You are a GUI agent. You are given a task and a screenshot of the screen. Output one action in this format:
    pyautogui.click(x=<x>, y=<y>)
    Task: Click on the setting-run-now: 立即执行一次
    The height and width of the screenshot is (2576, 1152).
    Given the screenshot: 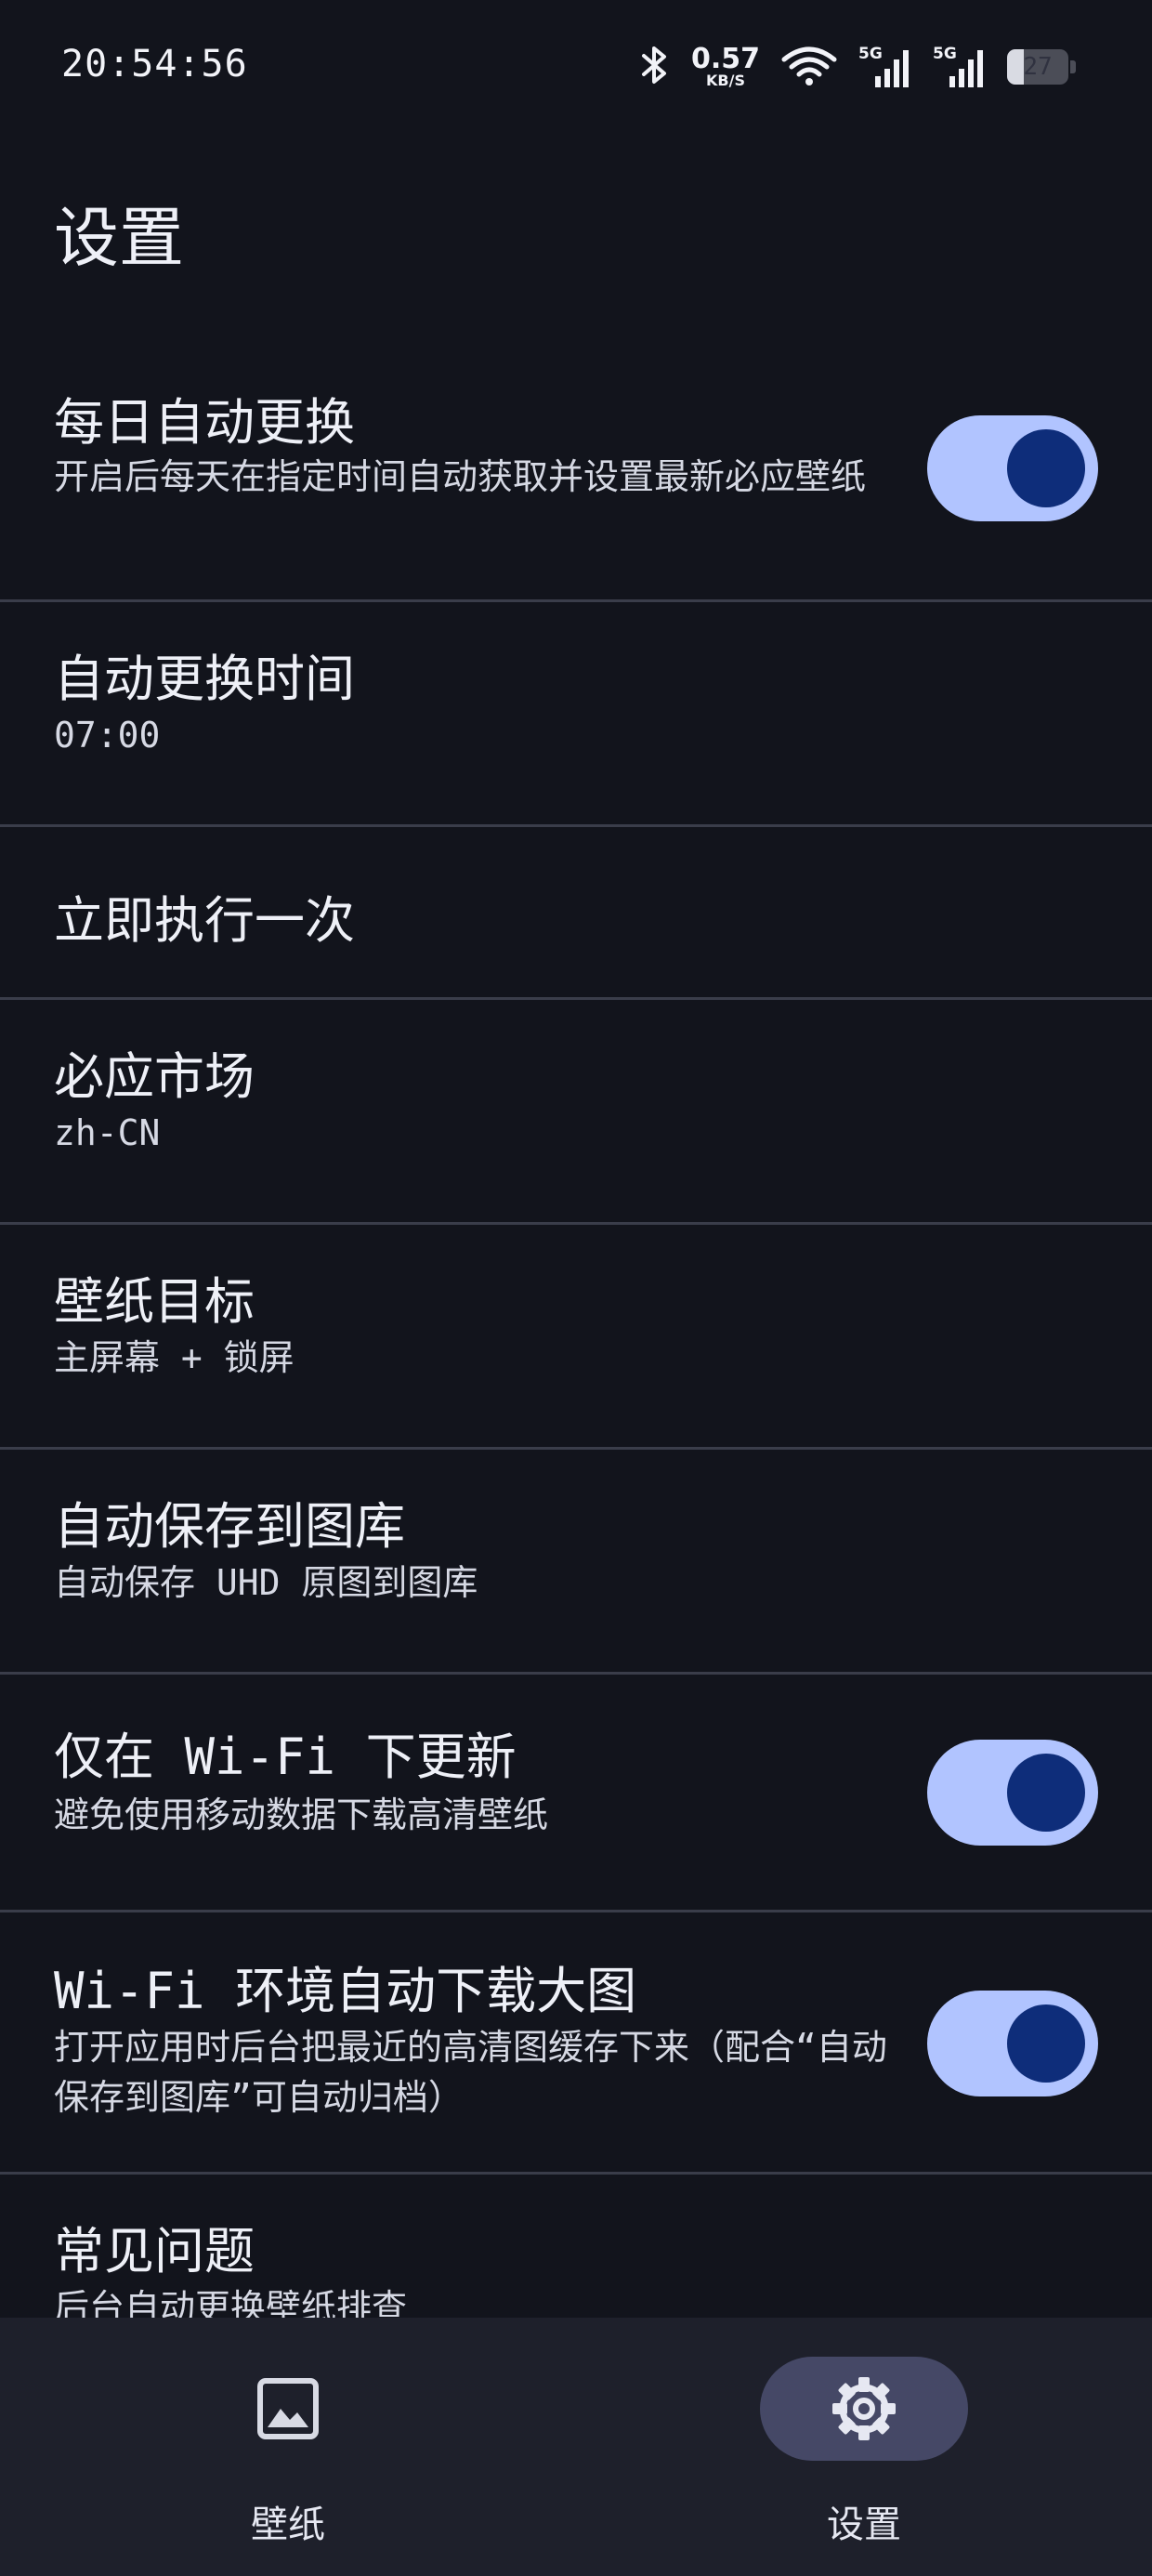 What is the action you would take?
    pyautogui.click(x=576, y=913)
    